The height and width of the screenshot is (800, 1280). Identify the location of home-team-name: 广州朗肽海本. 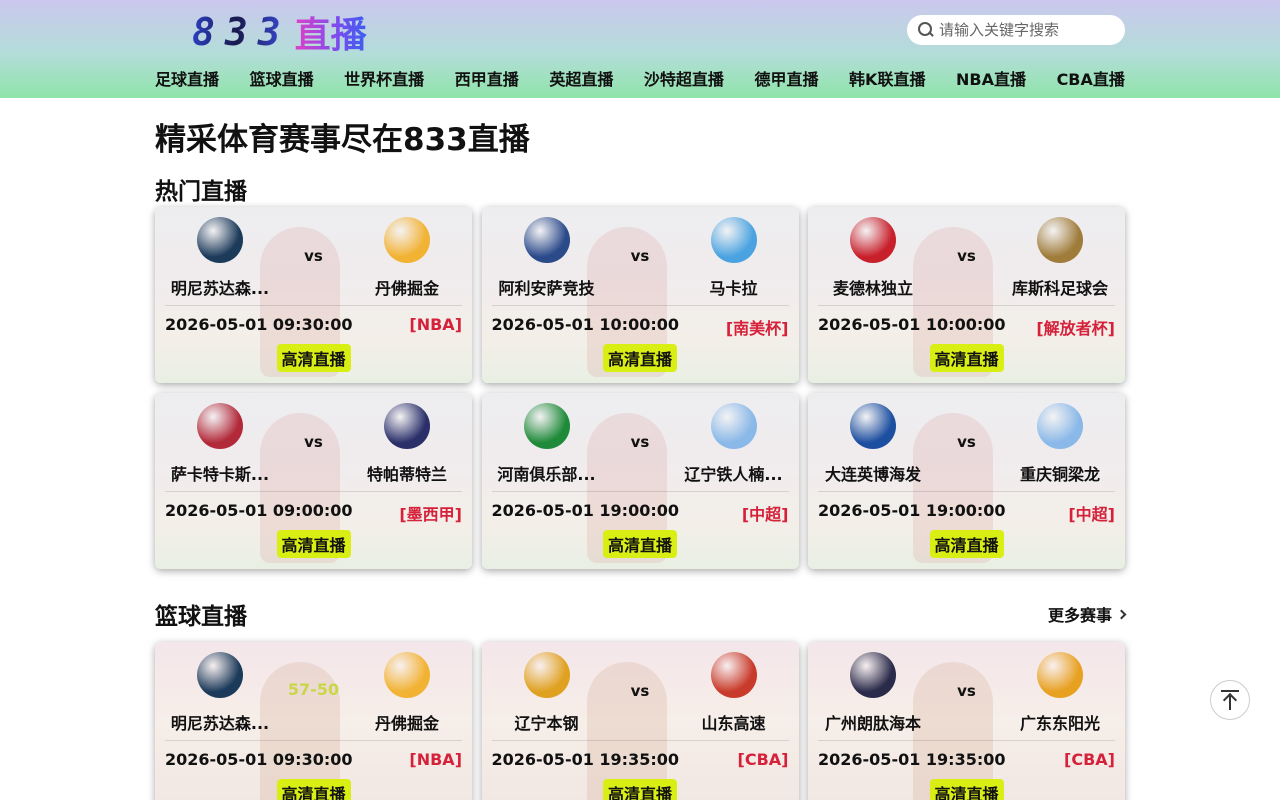
(872, 723).